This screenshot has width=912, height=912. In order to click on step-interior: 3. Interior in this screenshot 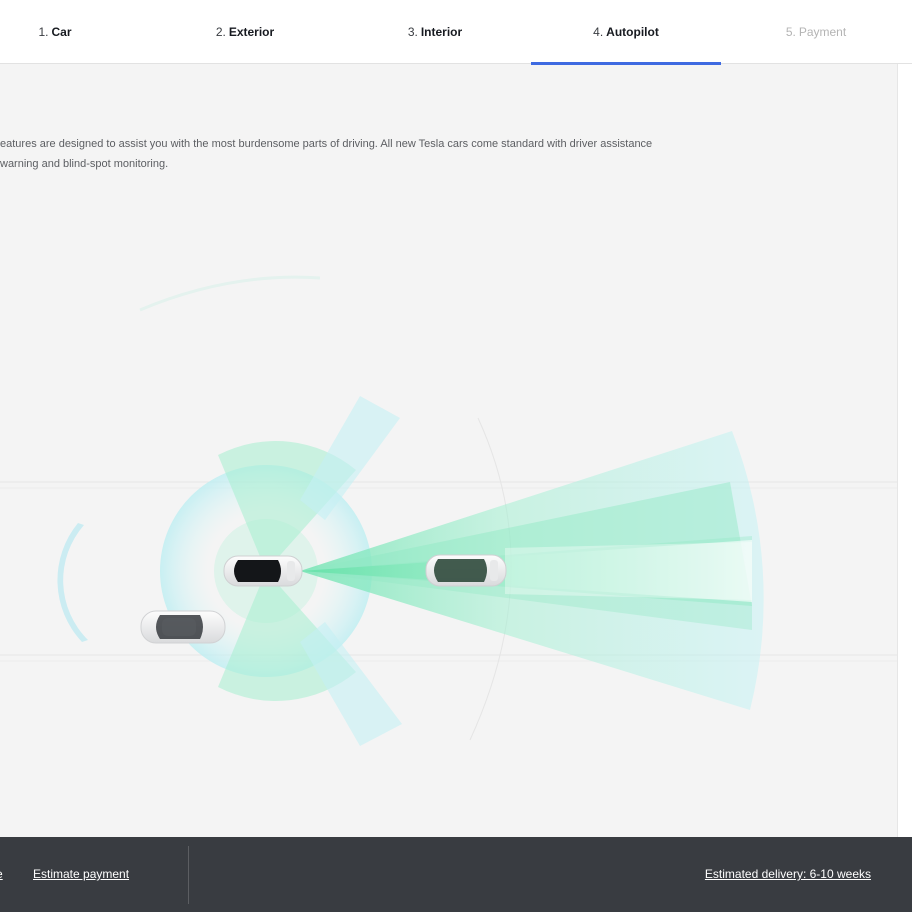, I will do `click(435, 32)`.